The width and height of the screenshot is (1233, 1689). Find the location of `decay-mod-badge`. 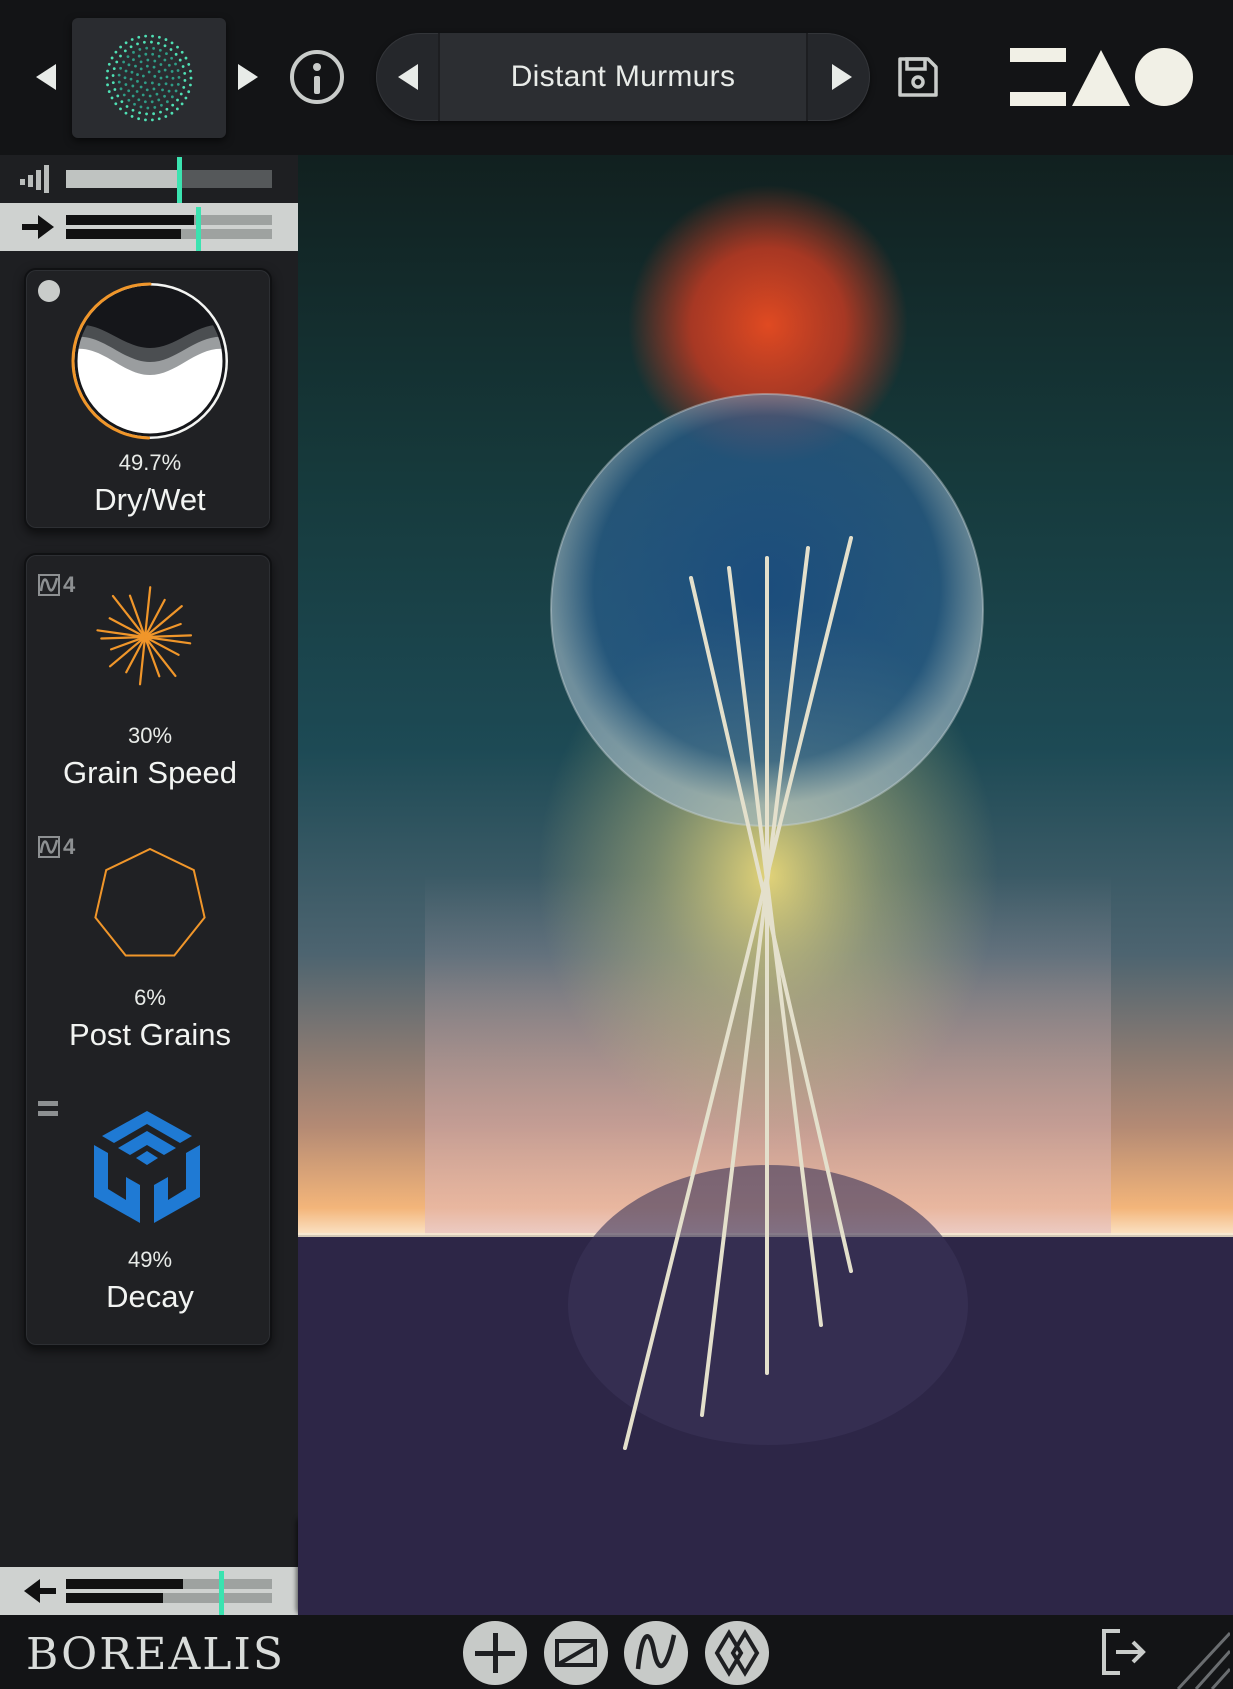

decay-mod-badge is located at coordinates (49, 1109).